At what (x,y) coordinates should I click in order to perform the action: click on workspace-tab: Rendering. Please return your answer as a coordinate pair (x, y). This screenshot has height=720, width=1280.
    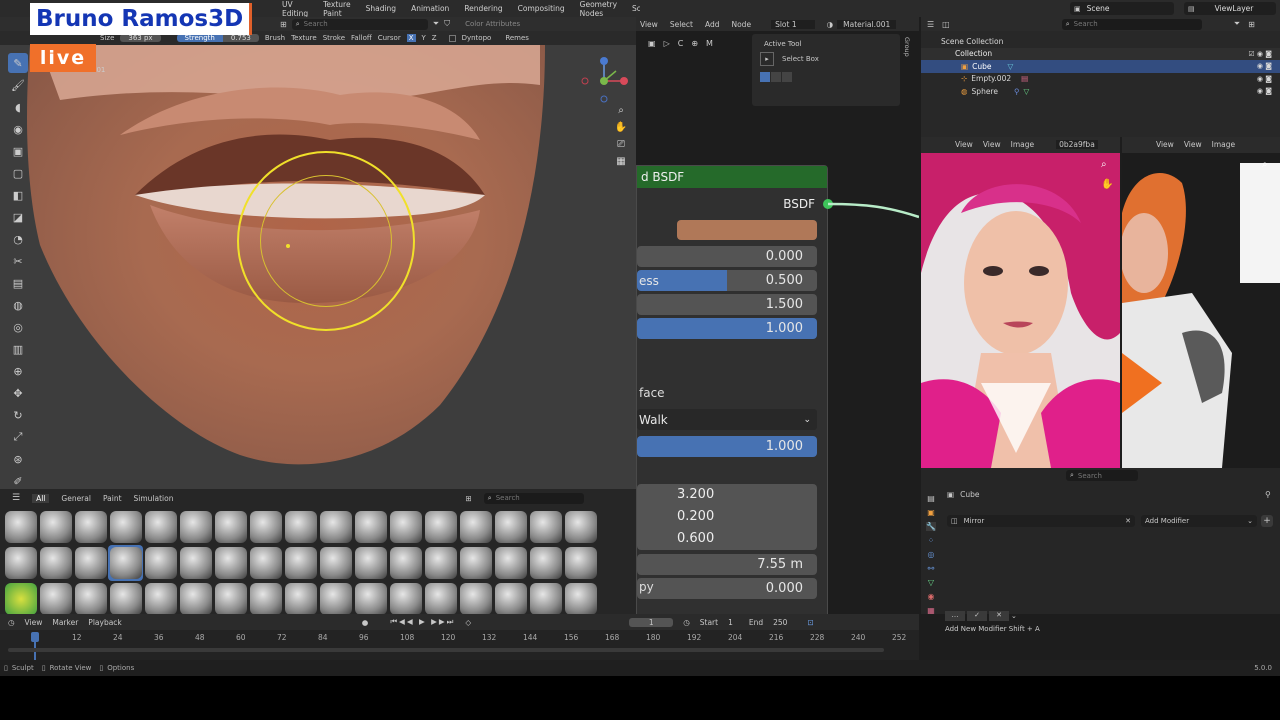
    Looking at the image, I should click on (483, 8).